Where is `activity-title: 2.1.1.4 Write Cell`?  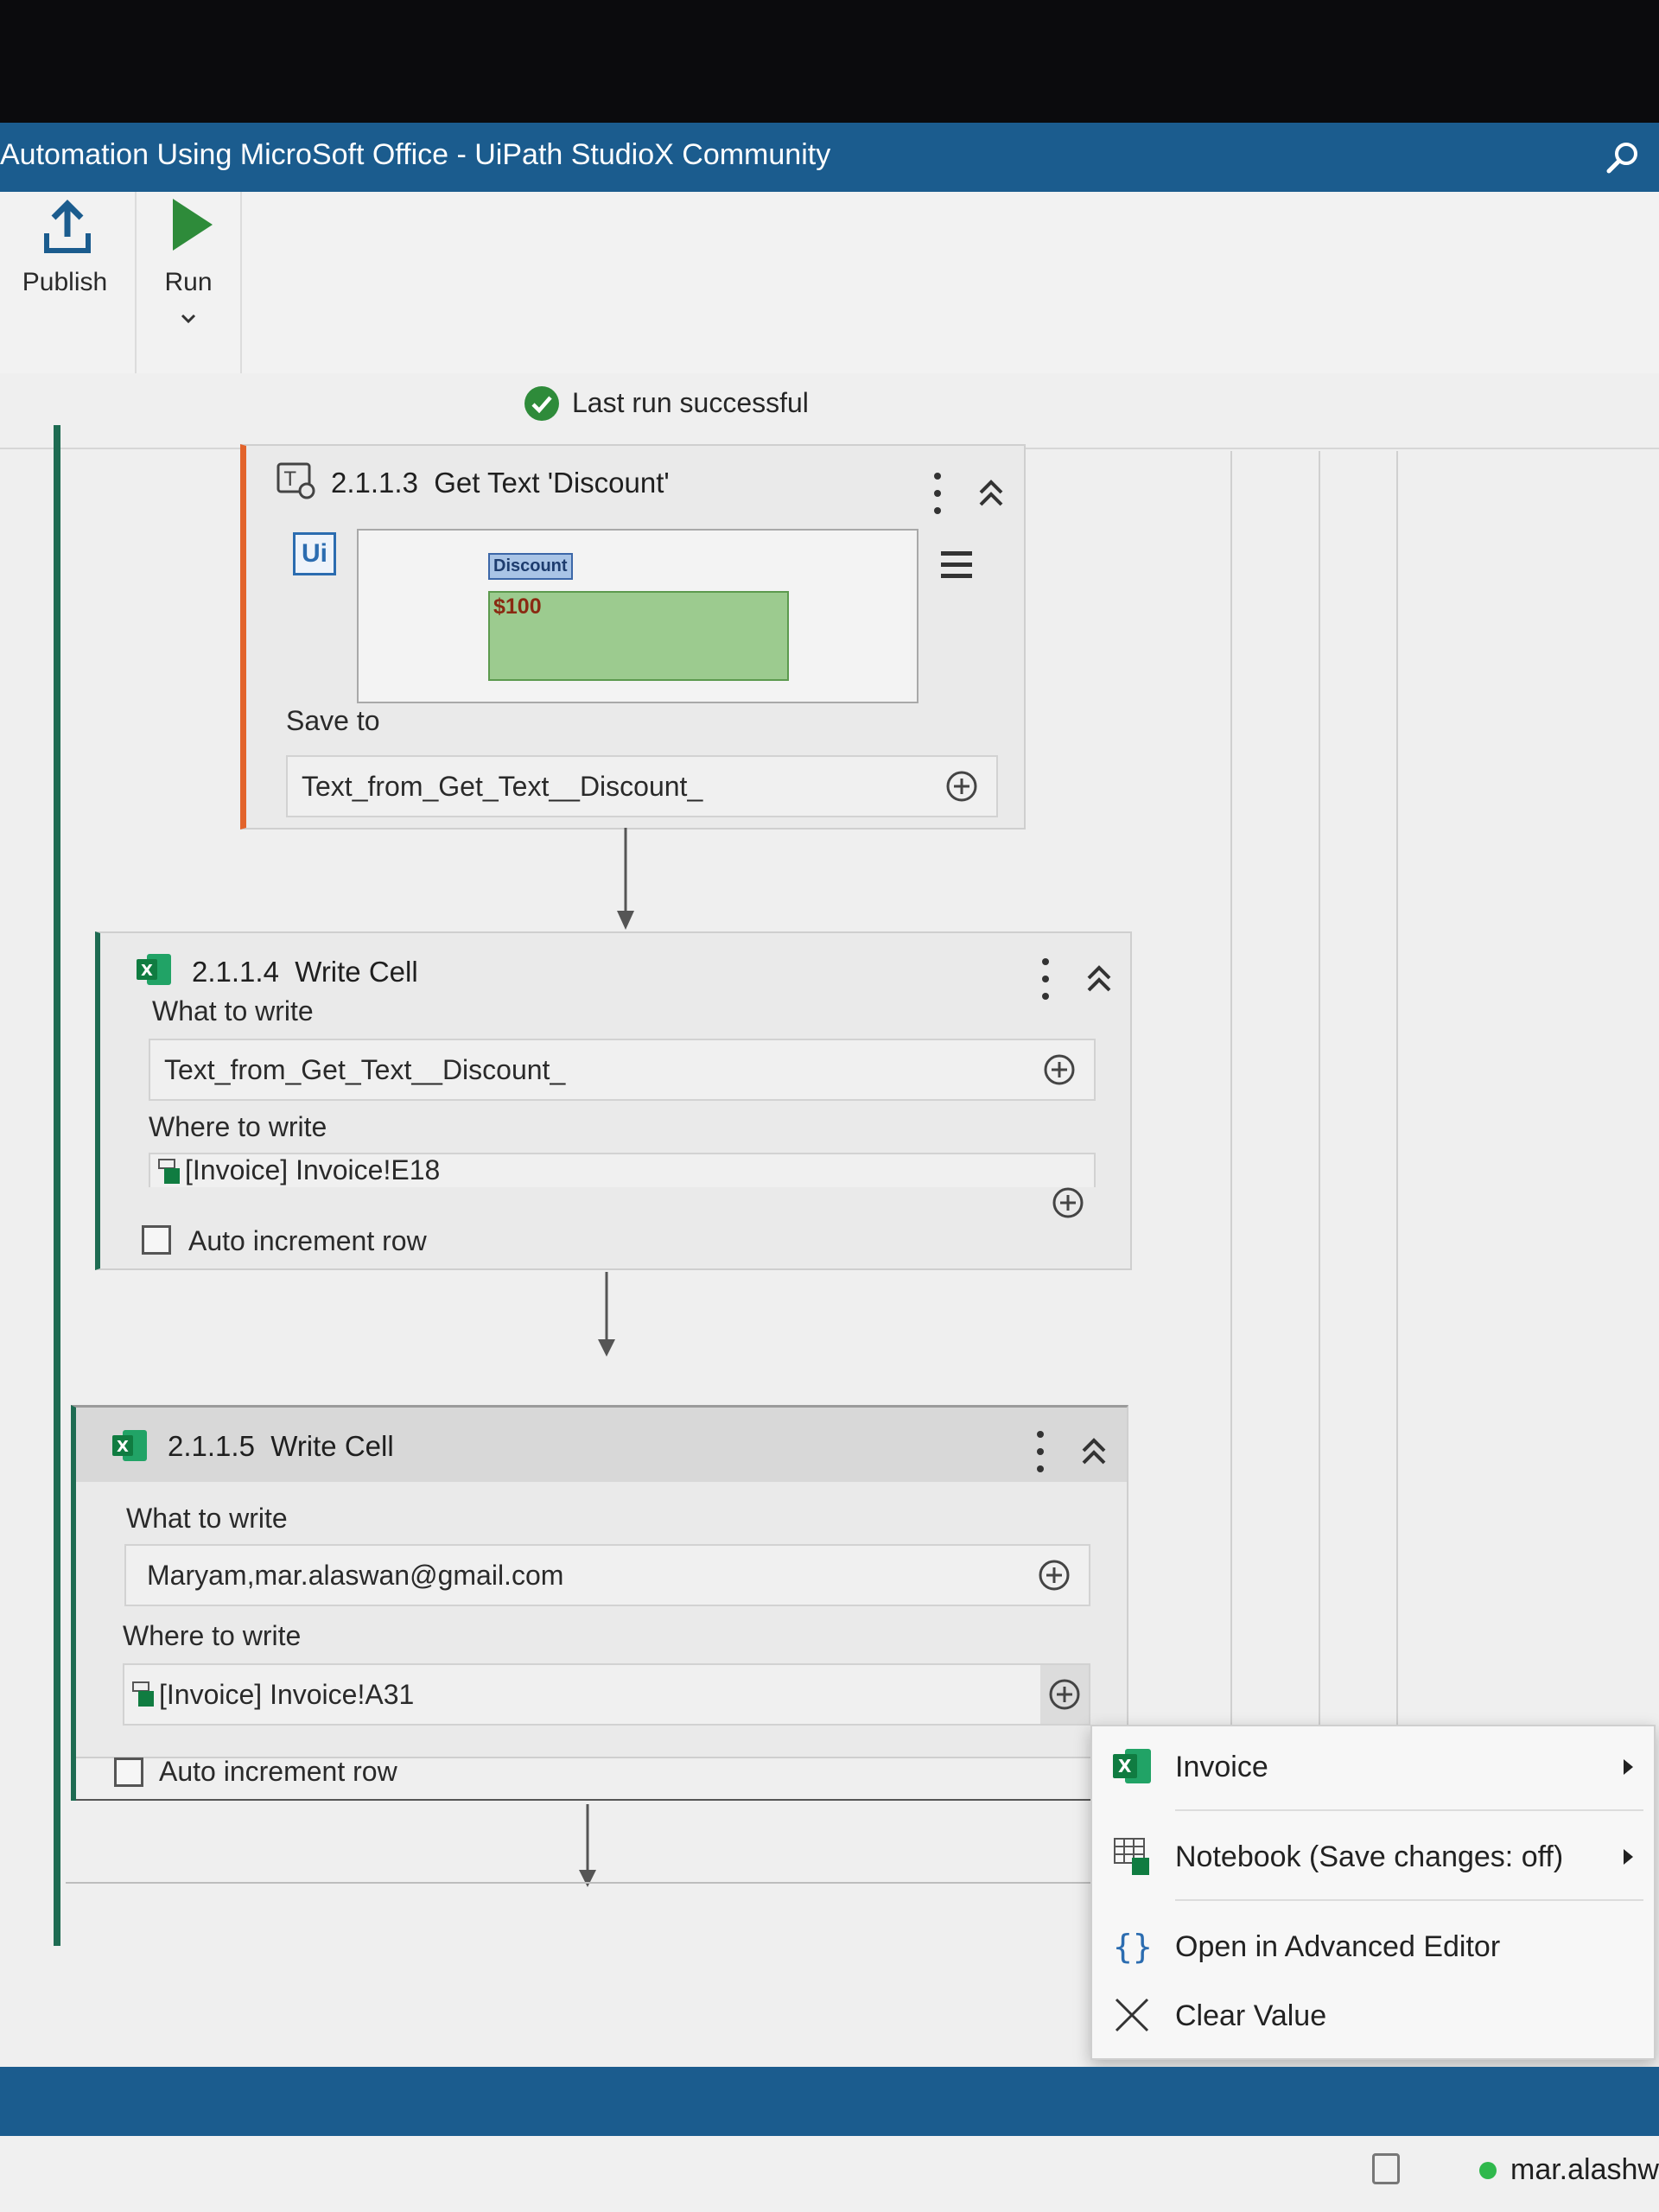 activity-title: 2.1.1.4 Write Cell is located at coordinates (305, 972).